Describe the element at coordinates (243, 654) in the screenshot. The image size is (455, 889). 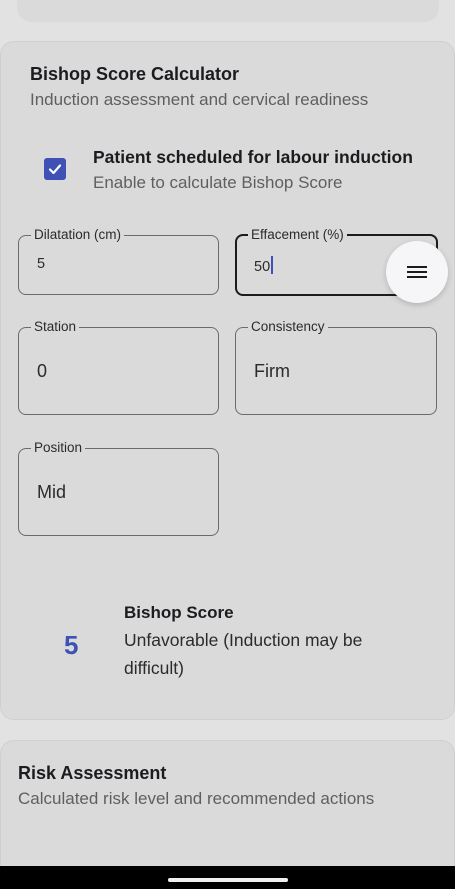
I see `bishop-score-interpretation: Unfavorable (Induction may be difficult)` at that location.